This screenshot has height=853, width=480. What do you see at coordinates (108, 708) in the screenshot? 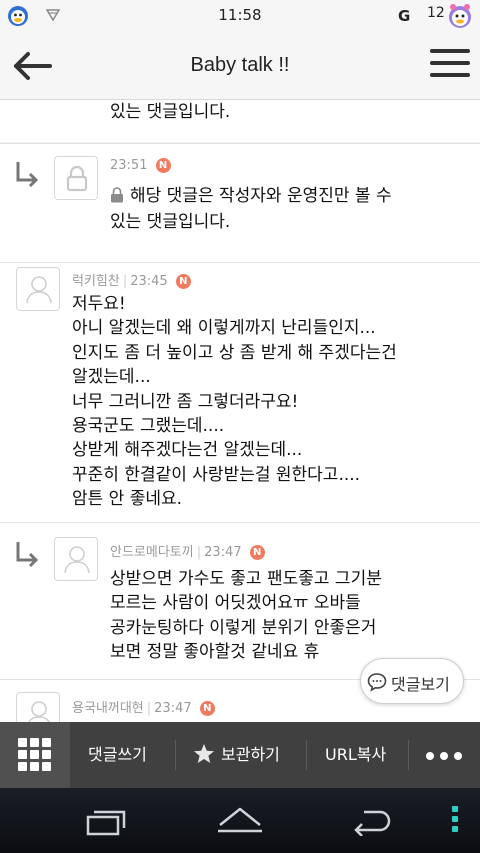
I see `comment-author: 용국내꺼대현` at bounding box center [108, 708].